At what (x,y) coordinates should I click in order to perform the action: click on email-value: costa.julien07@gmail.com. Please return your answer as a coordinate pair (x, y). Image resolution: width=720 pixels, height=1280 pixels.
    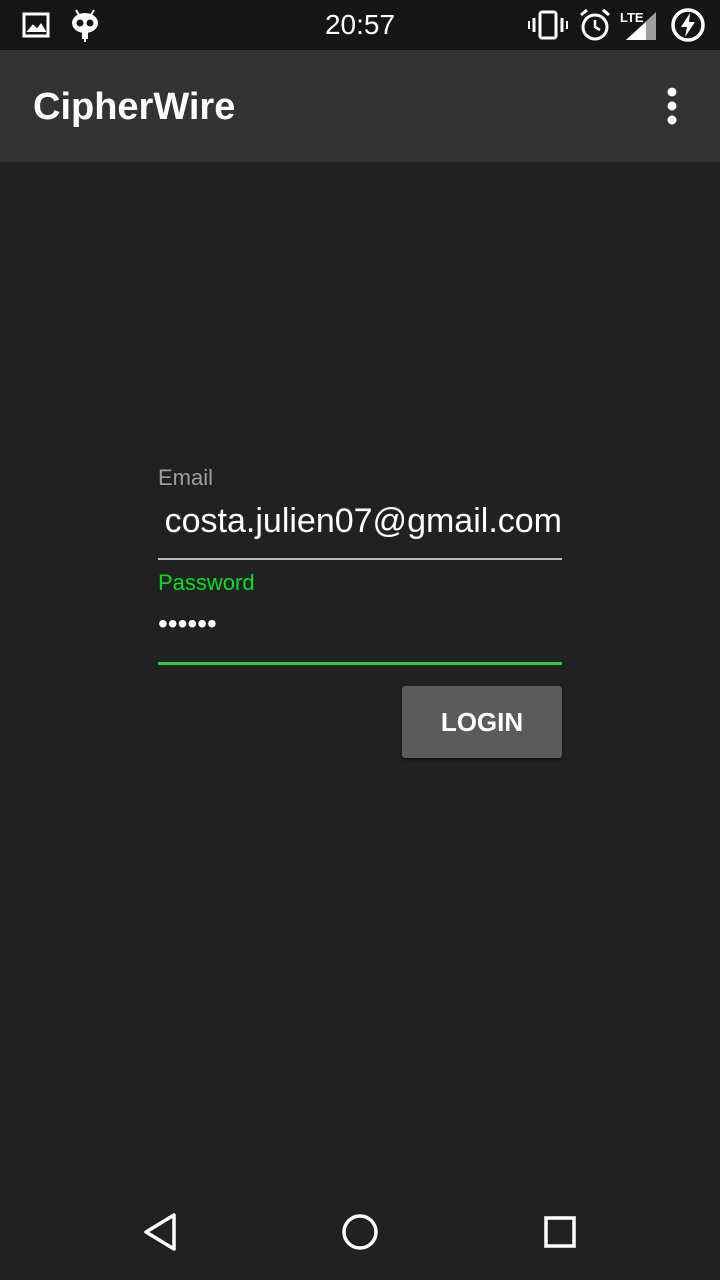
    Looking at the image, I should click on (363, 521).